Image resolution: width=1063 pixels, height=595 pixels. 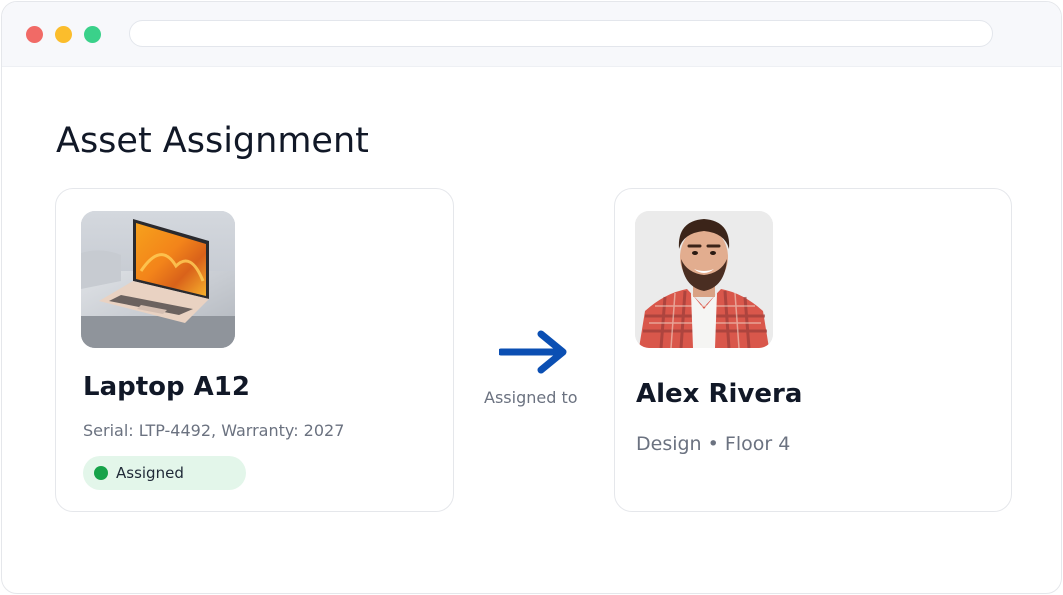 I want to click on page-title: Asset Assignment, so click(x=212, y=141).